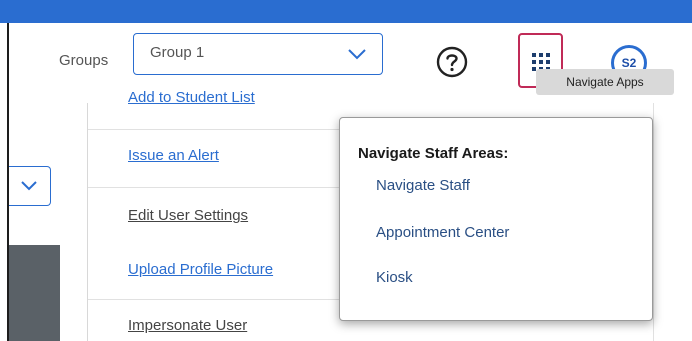 The width and height of the screenshot is (692, 341). Describe the element at coordinates (433, 153) in the screenshot. I see `dropdown-title: Navigate Staff Areas:` at that location.